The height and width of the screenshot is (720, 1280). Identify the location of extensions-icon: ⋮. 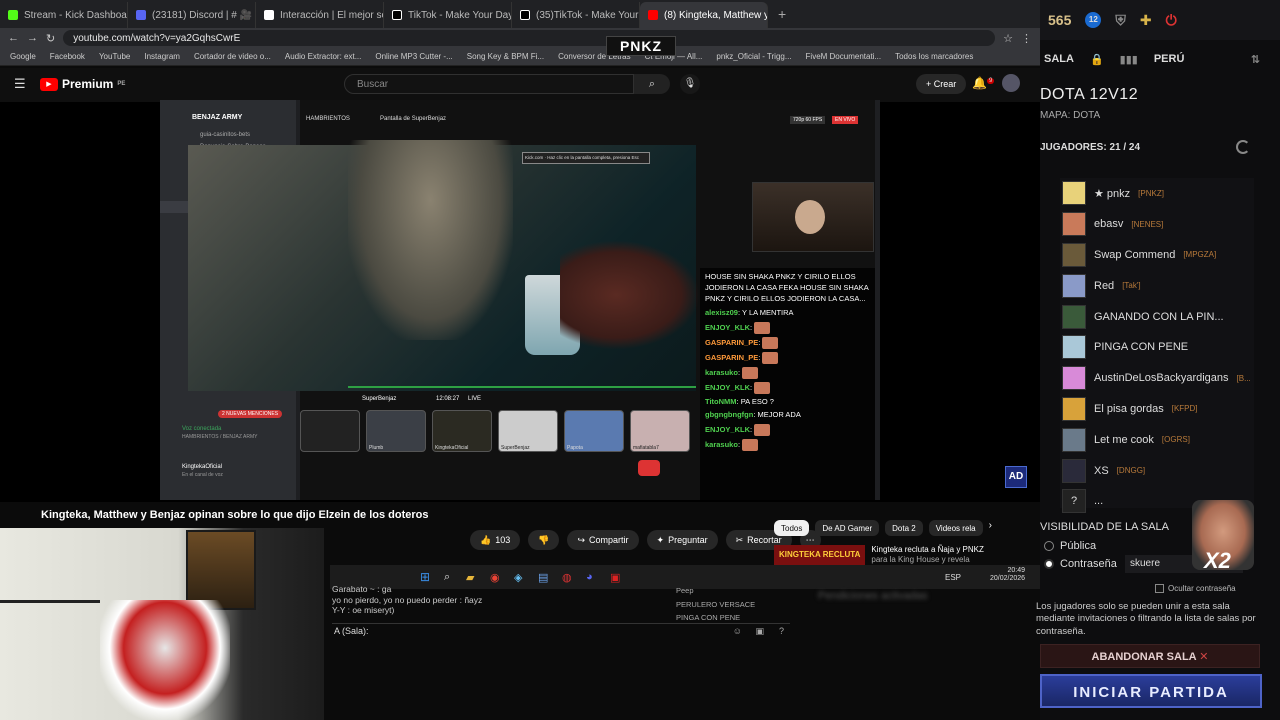
(1026, 38).